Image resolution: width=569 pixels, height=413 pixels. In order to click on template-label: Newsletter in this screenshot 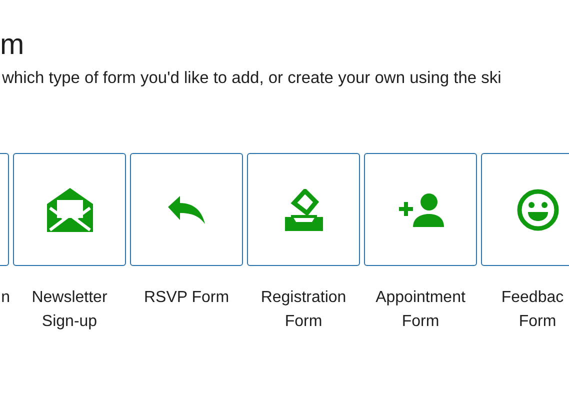, I will do `click(70, 298)`.